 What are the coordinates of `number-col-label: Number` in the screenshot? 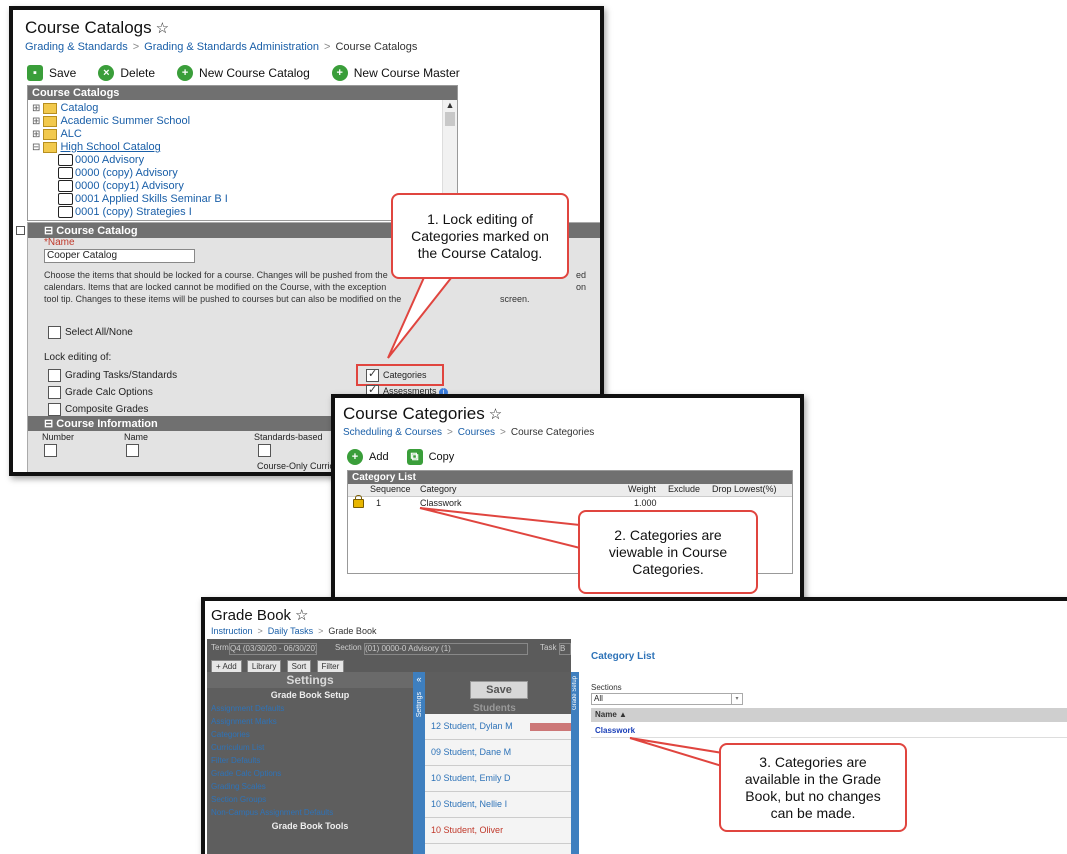 It's located at (58, 437).